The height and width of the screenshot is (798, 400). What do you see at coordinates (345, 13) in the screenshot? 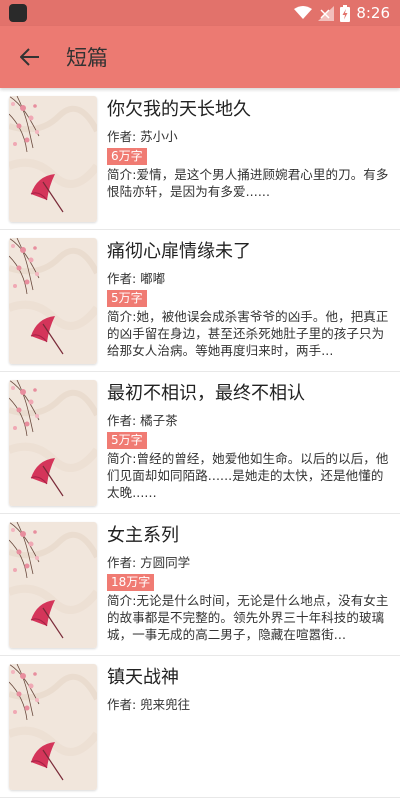
I see `battery-charging-icon` at bounding box center [345, 13].